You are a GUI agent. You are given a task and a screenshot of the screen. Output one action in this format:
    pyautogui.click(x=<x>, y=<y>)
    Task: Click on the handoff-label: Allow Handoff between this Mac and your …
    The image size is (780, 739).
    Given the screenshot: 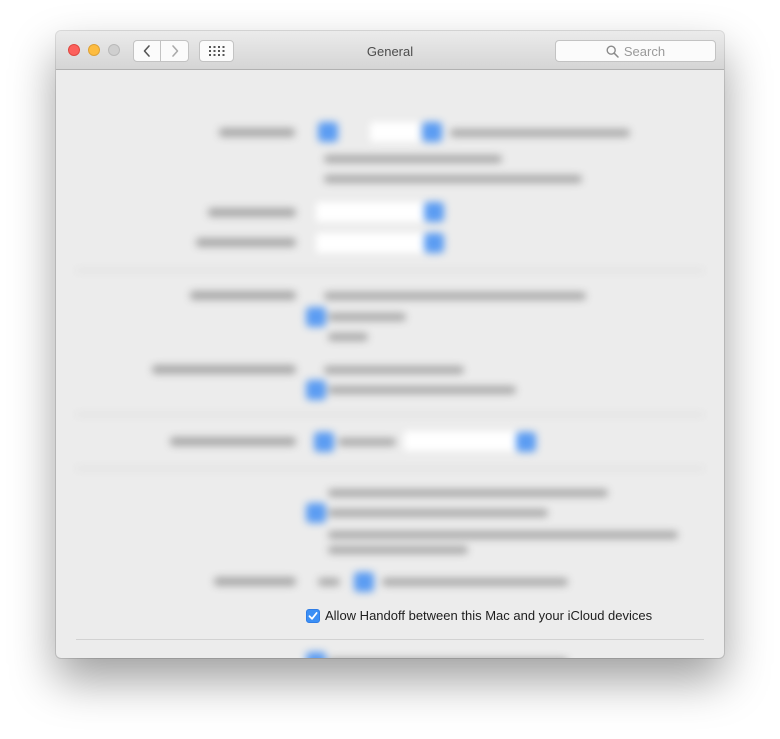 What is the action you would take?
    pyautogui.click(x=489, y=615)
    